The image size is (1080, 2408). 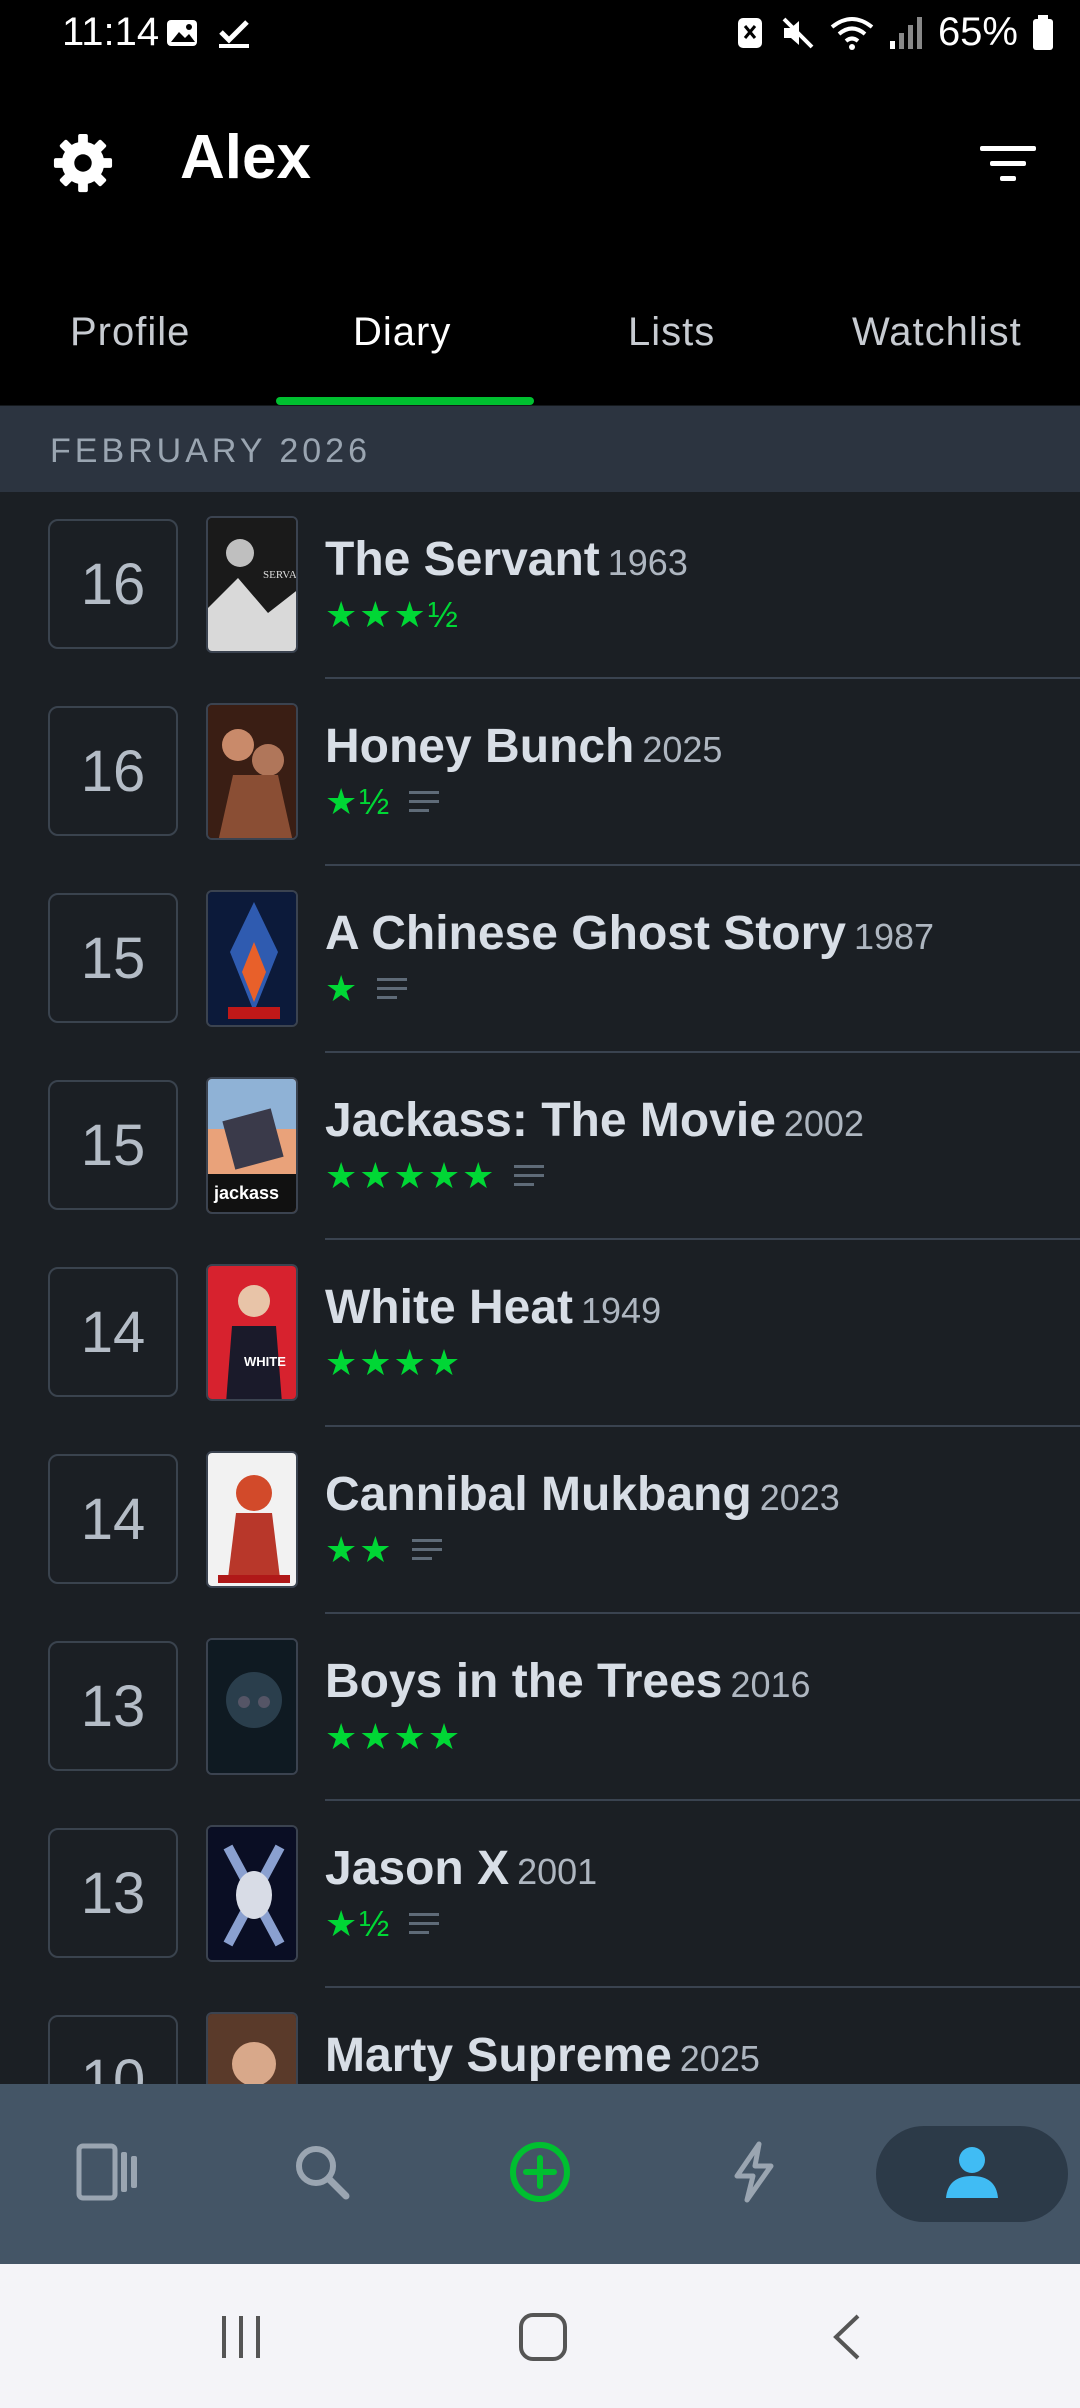 What do you see at coordinates (342, 988) in the screenshot?
I see `star-rating: ★` at bounding box center [342, 988].